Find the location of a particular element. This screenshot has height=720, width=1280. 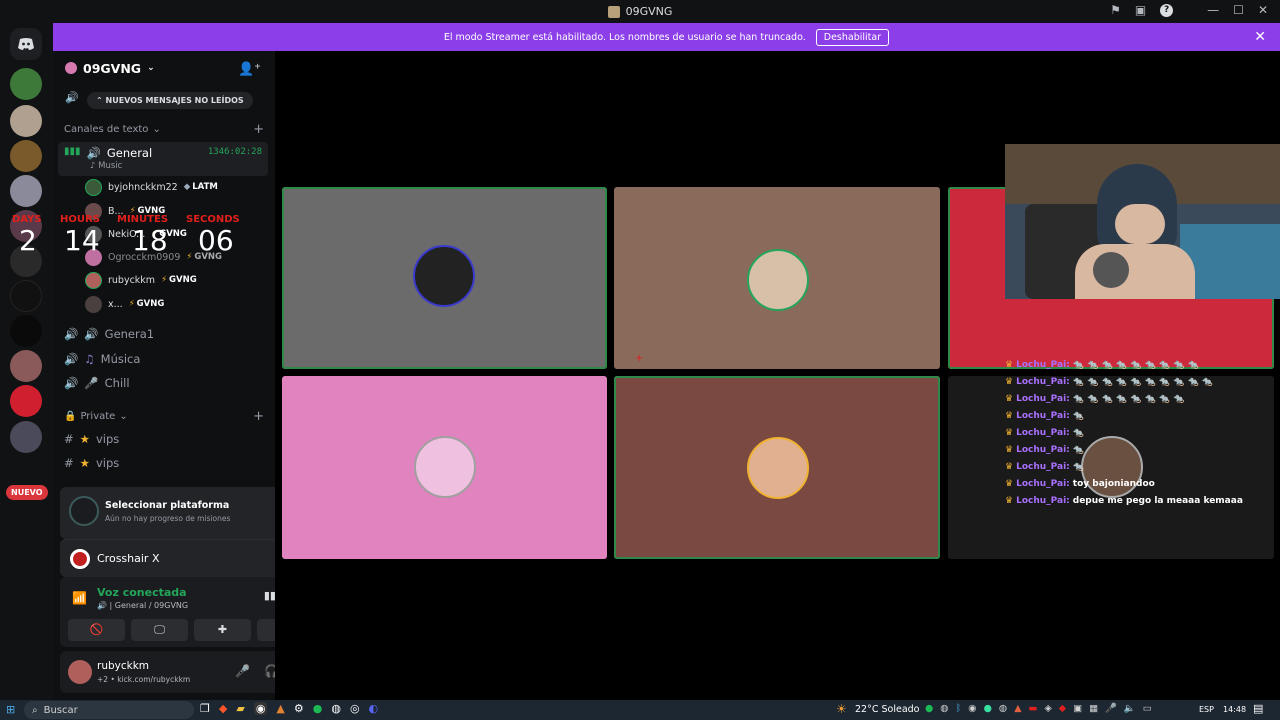

gem-icon: ◆ is located at coordinates (187, 187).